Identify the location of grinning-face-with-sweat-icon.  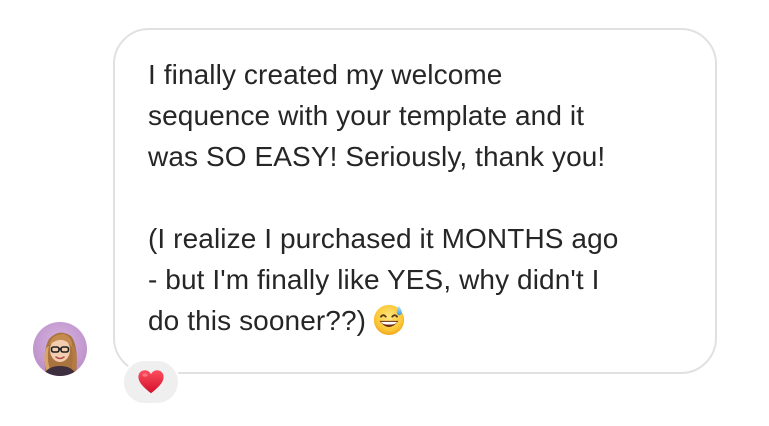
(389, 320).